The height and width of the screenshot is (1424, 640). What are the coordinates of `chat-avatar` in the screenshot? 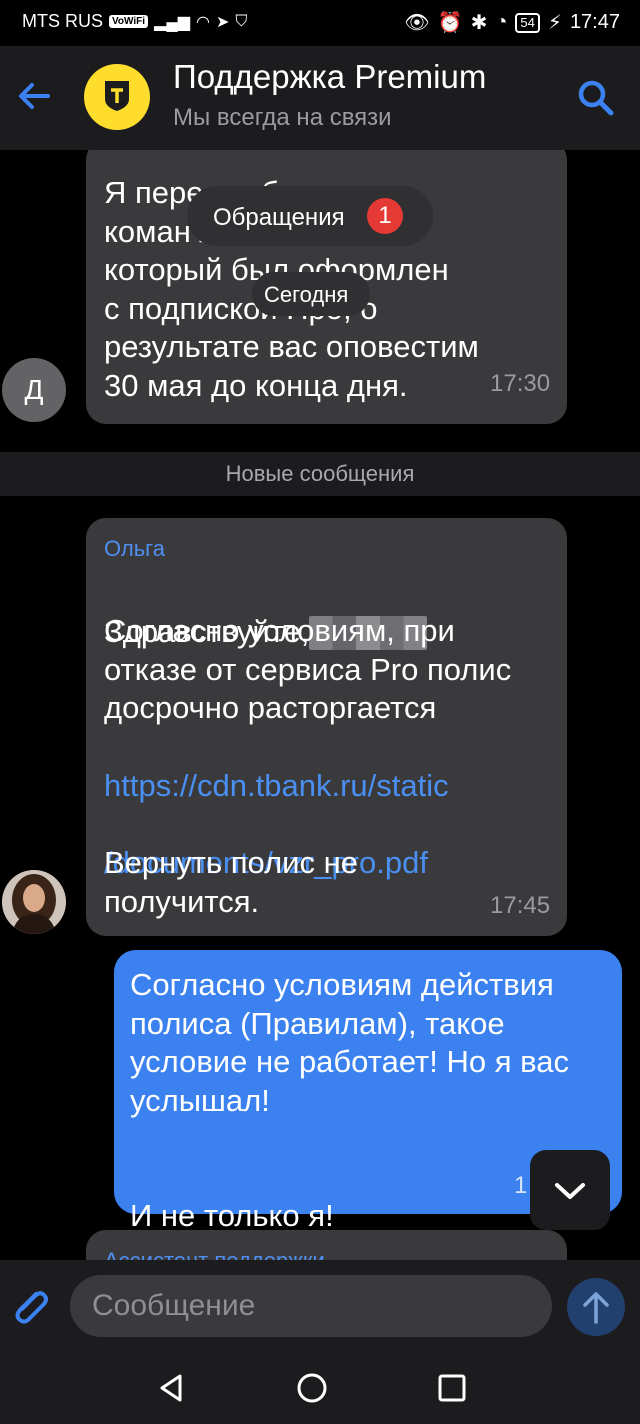 It's located at (117, 97).